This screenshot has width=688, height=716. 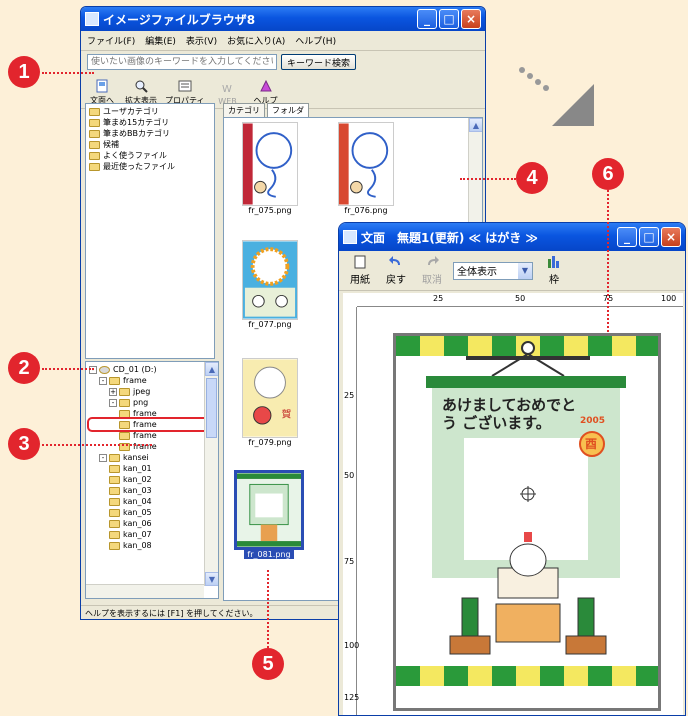 What do you see at coordinates (593, 421) in the screenshot?
I see `year-text: 2005` at bounding box center [593, 421].